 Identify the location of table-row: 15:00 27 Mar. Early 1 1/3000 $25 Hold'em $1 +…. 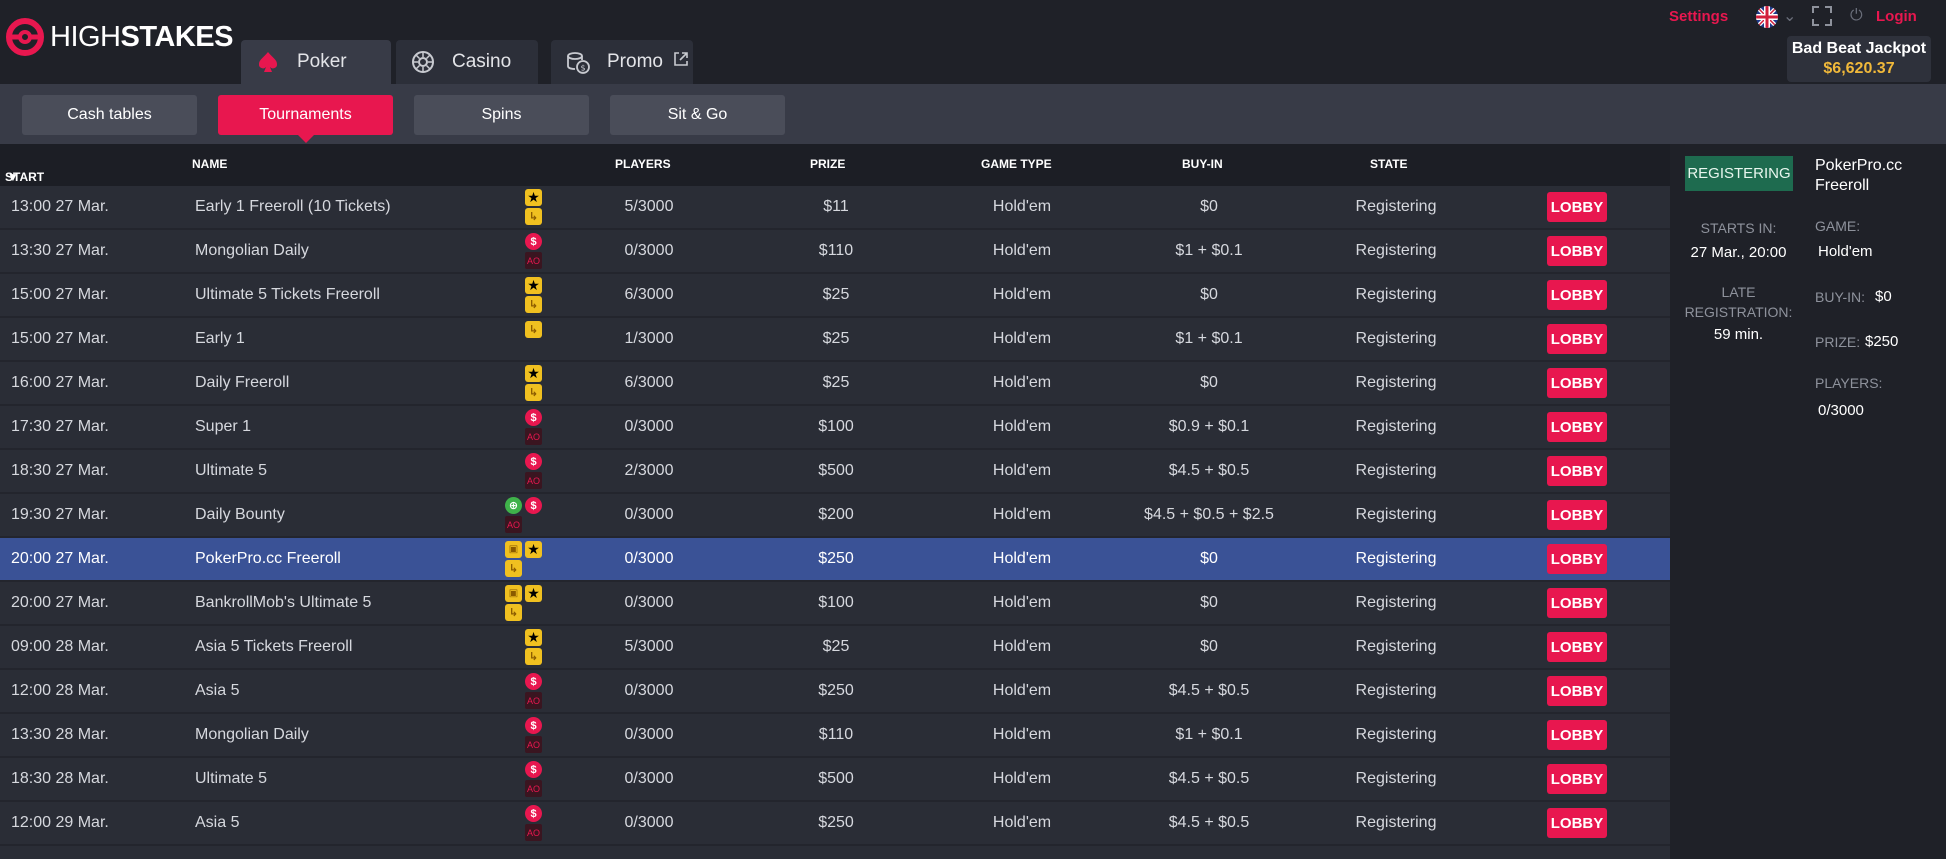
(835, 340).